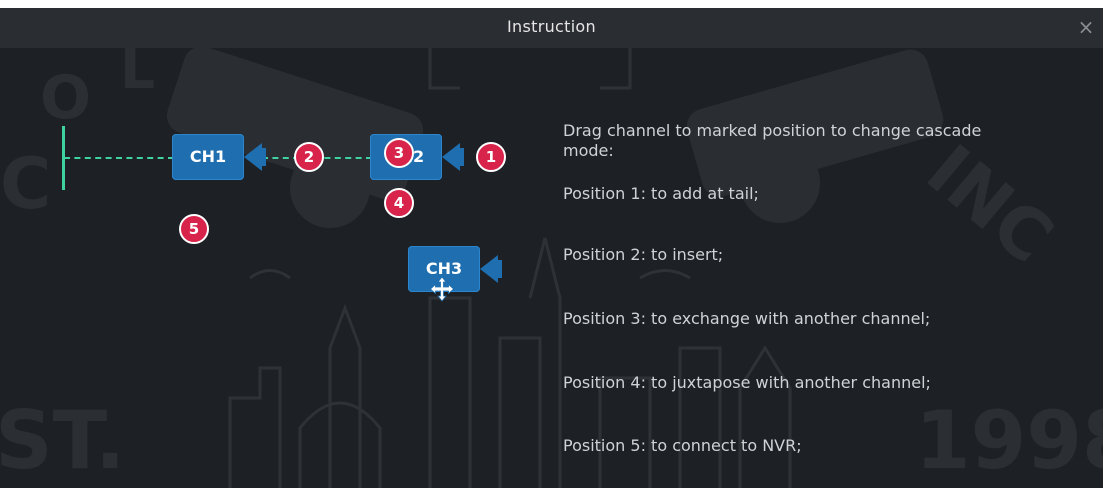  I want to click on position-badge-5: 5, so click(194, 229).